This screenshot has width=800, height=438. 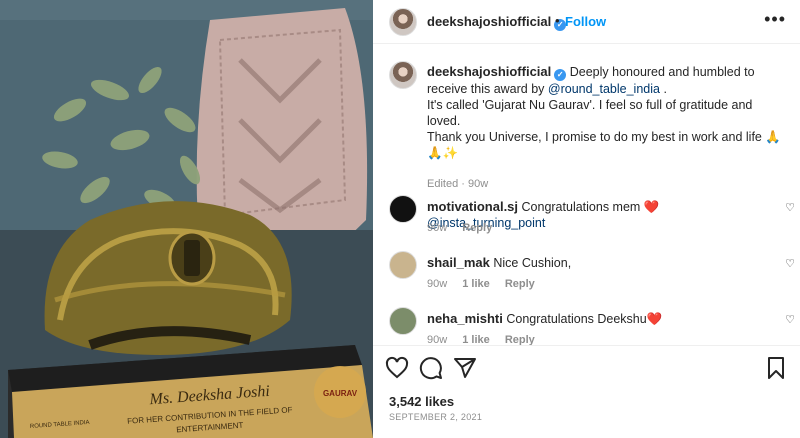 What do you see at coordinates (465, 318) in the screenshot?
I see `comment-username: neha_mishti` at bounding box center [465, 318].